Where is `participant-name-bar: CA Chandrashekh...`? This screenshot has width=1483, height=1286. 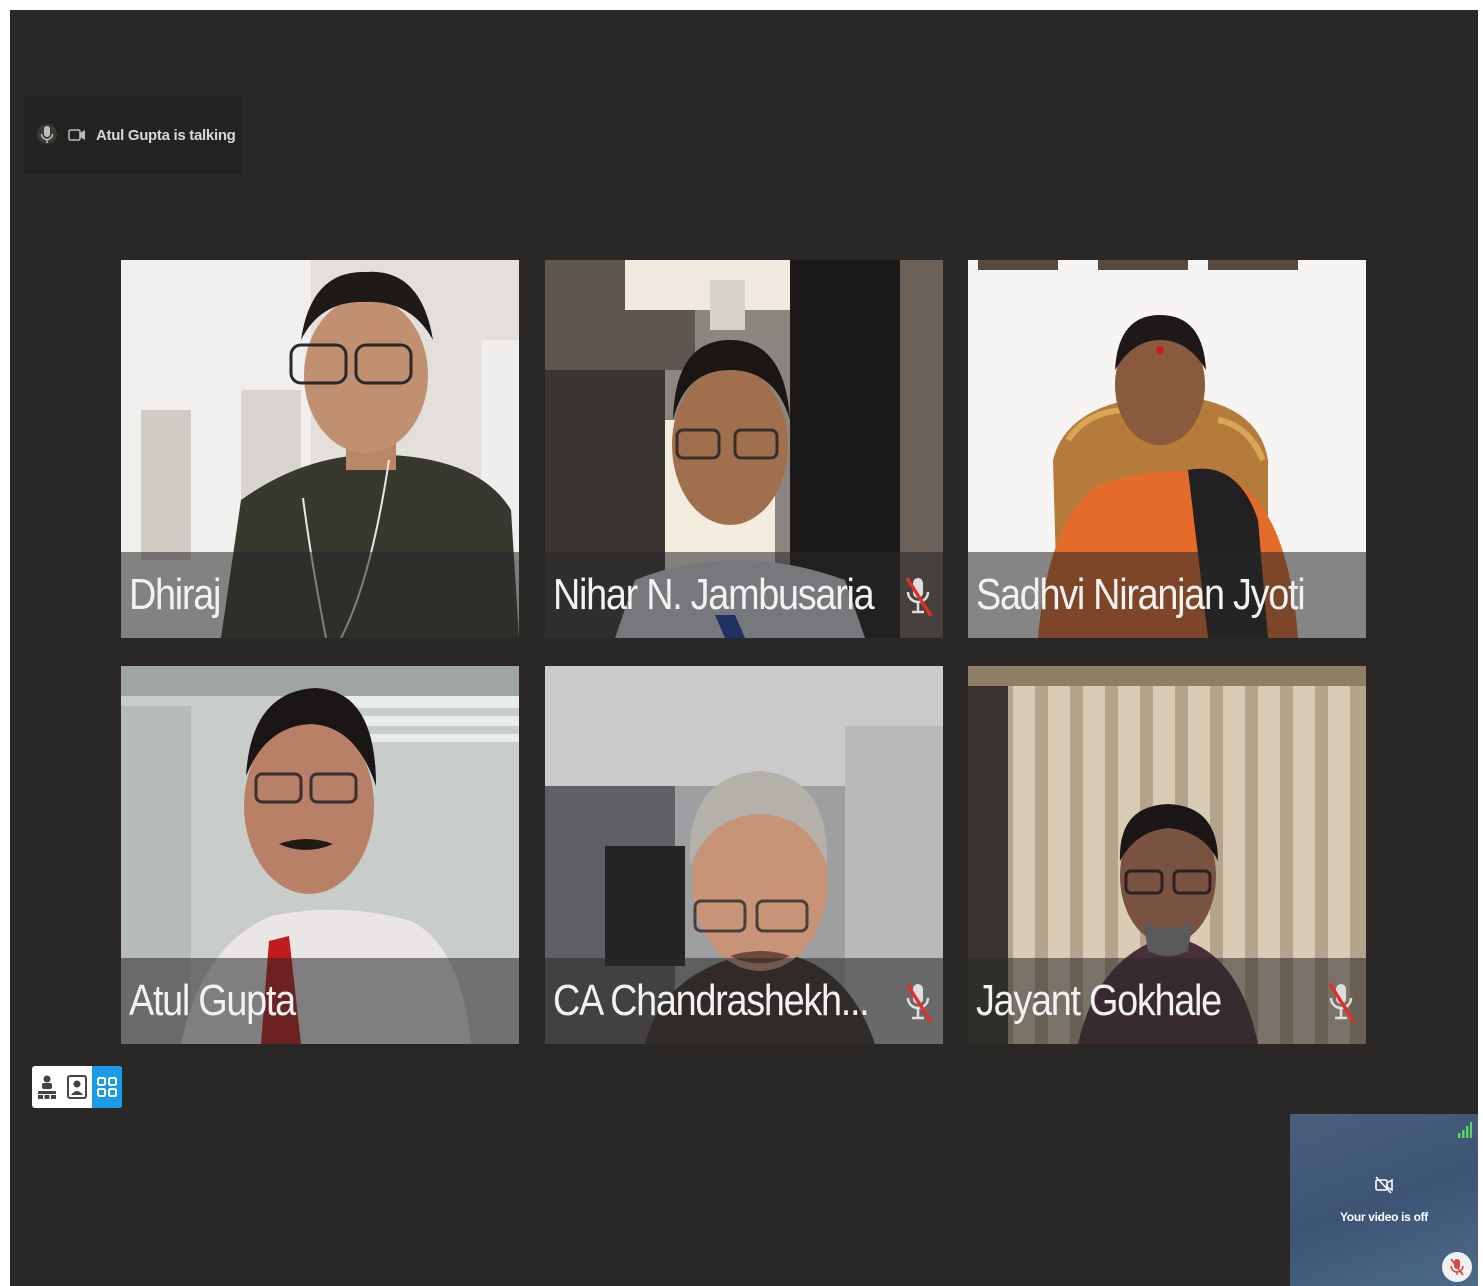 participant-name-bar: CA Chandrashekh... is located at coordinates (744, 1001).